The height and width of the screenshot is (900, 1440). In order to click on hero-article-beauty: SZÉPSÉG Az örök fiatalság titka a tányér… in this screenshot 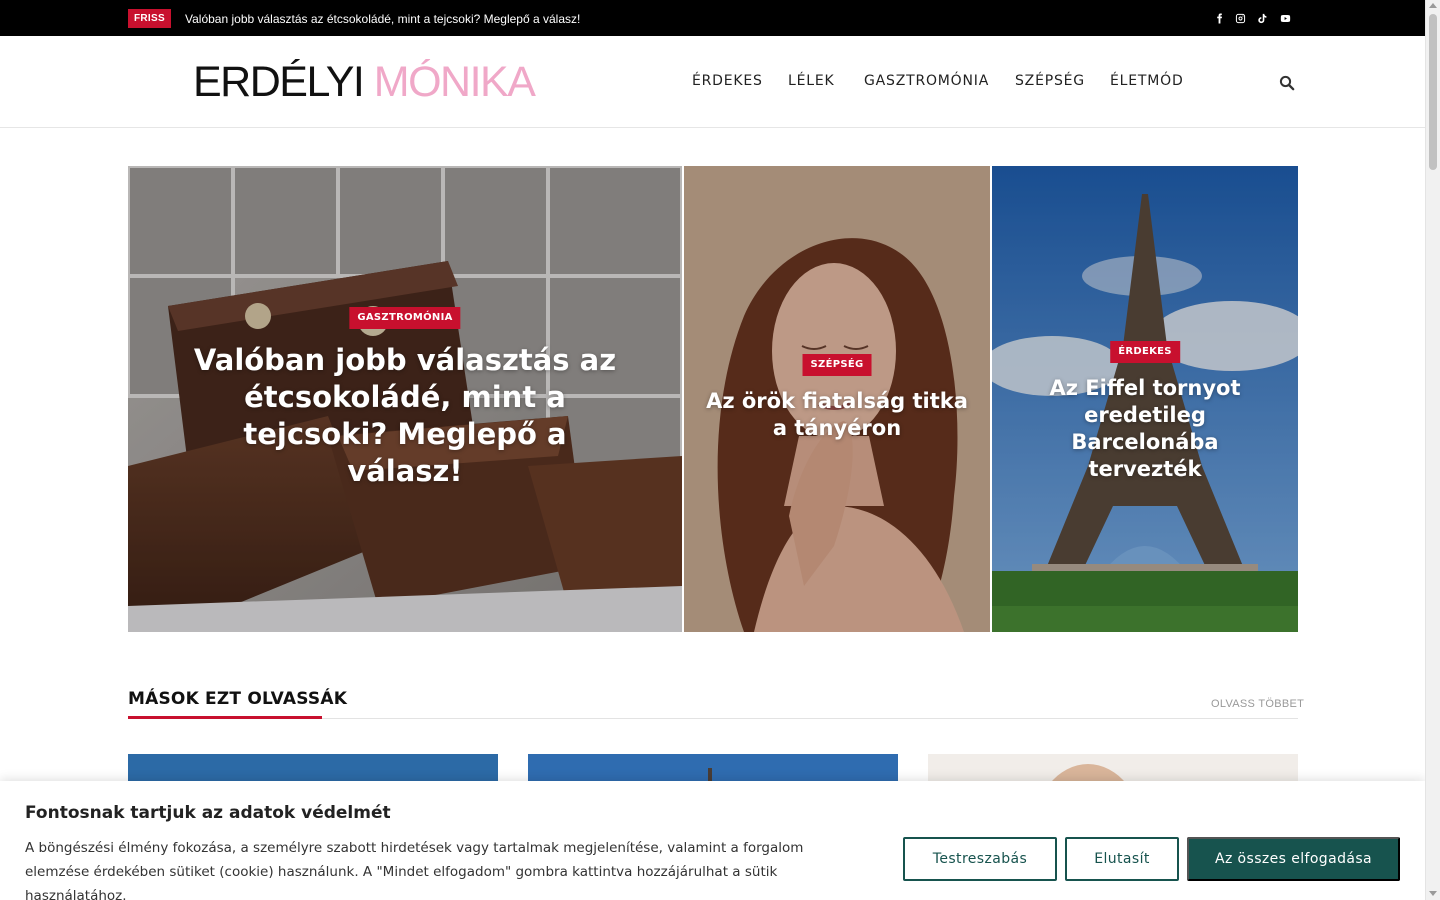, I will do `click(837, 399)`.